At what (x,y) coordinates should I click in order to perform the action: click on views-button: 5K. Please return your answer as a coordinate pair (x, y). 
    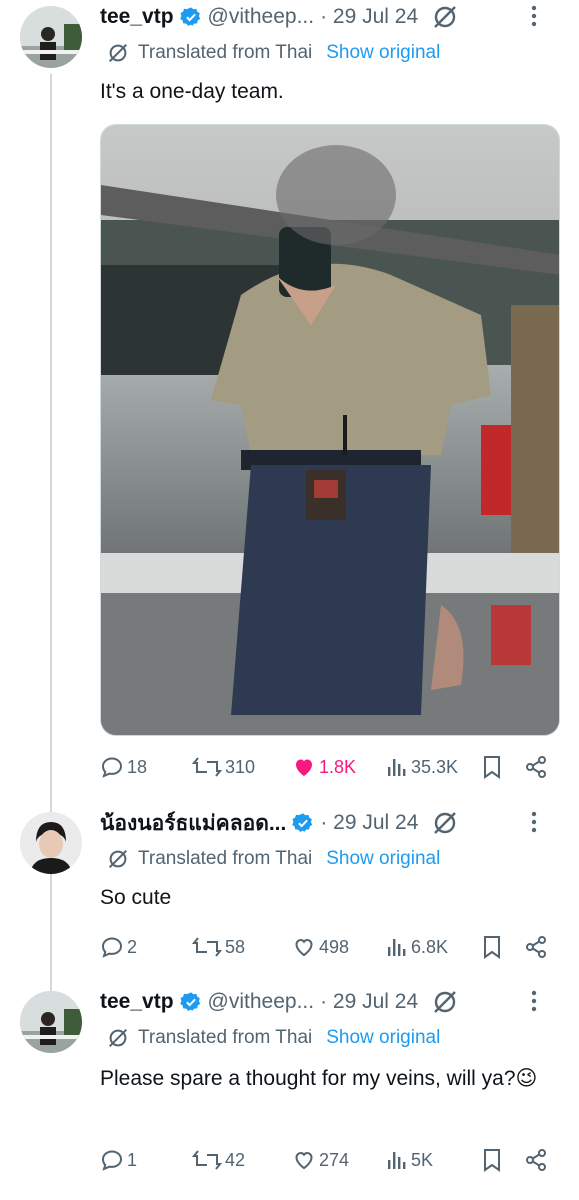
    Looking at the image, I should click on (409, 1160).